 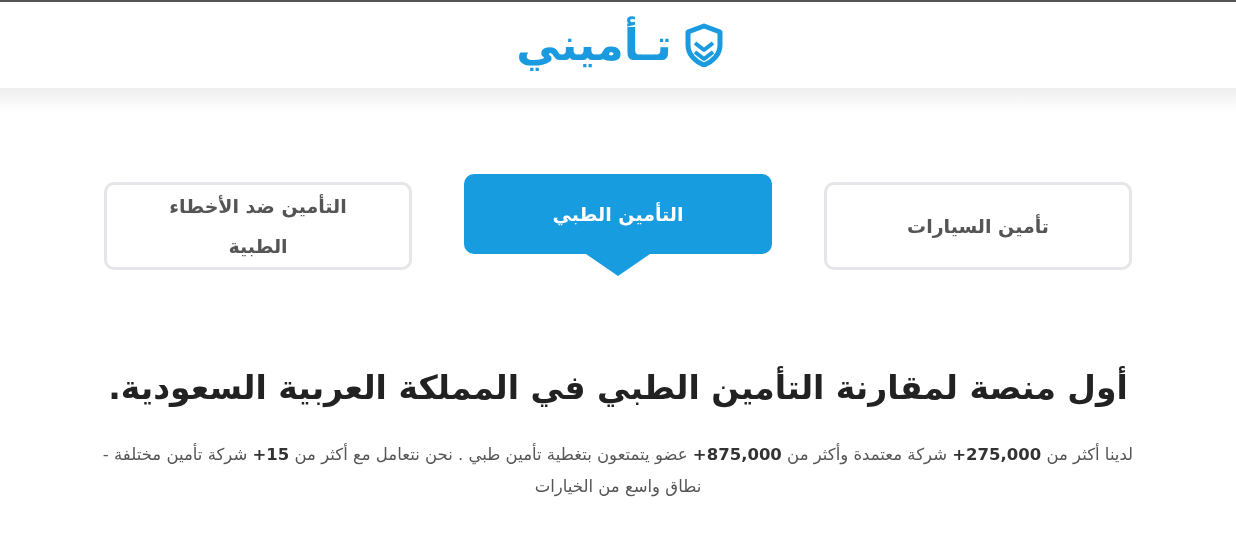 I want to click on insurance-tab: التأمين ضد الأخطاء الطبية, so click(x=258, y=226).